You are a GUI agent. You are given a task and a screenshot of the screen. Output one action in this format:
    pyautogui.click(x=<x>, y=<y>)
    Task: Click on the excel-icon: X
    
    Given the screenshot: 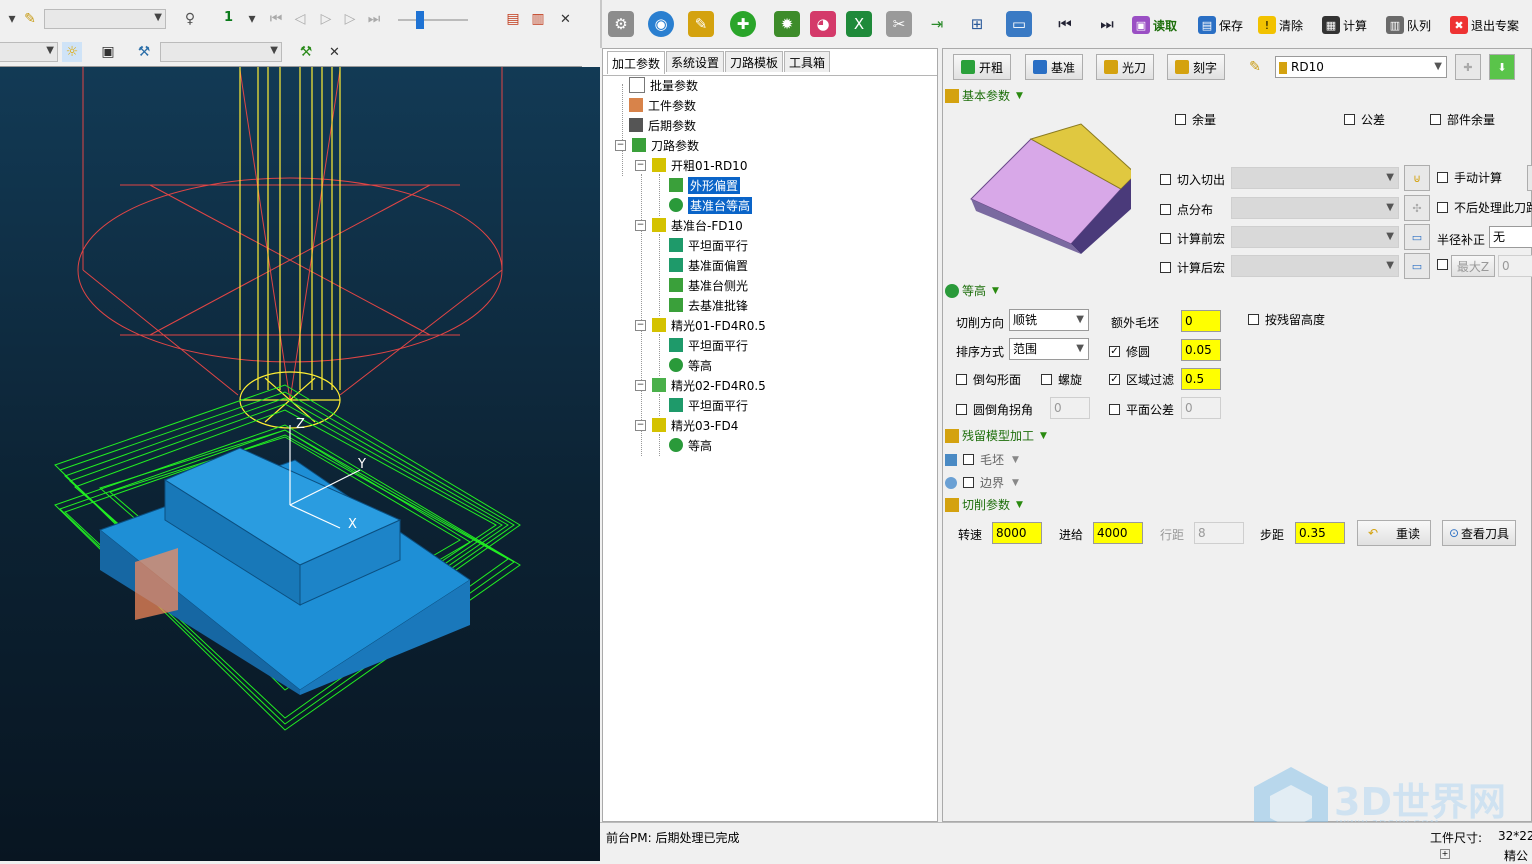 What is the action you would take?
    pyautogui.click(x=859, y=24)
    